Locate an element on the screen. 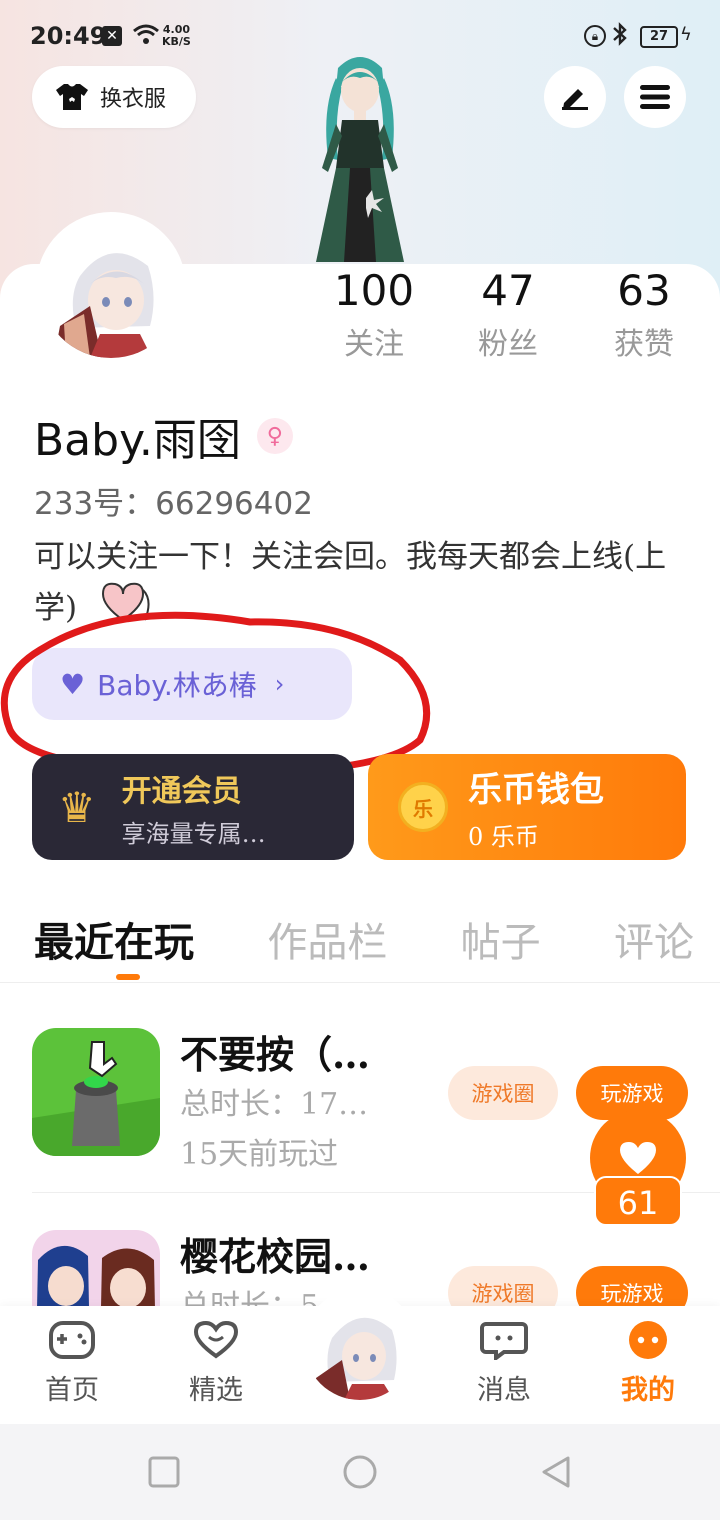  heart-emoji-icon is located at coordinates (123, 609).